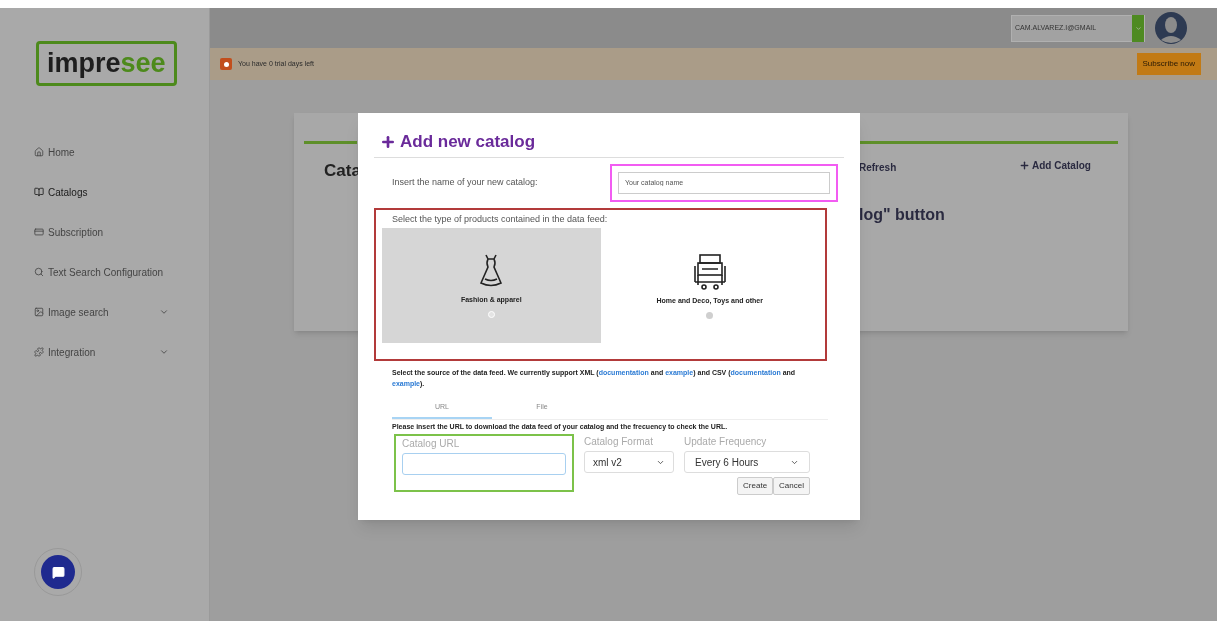 The height and width of the screenshot is (621, 1217). What do you see at coordinates (1055, 165) in the screenshot?
I see `add-catalog-button: Add Catalog` at bounding box center [1055, 165].